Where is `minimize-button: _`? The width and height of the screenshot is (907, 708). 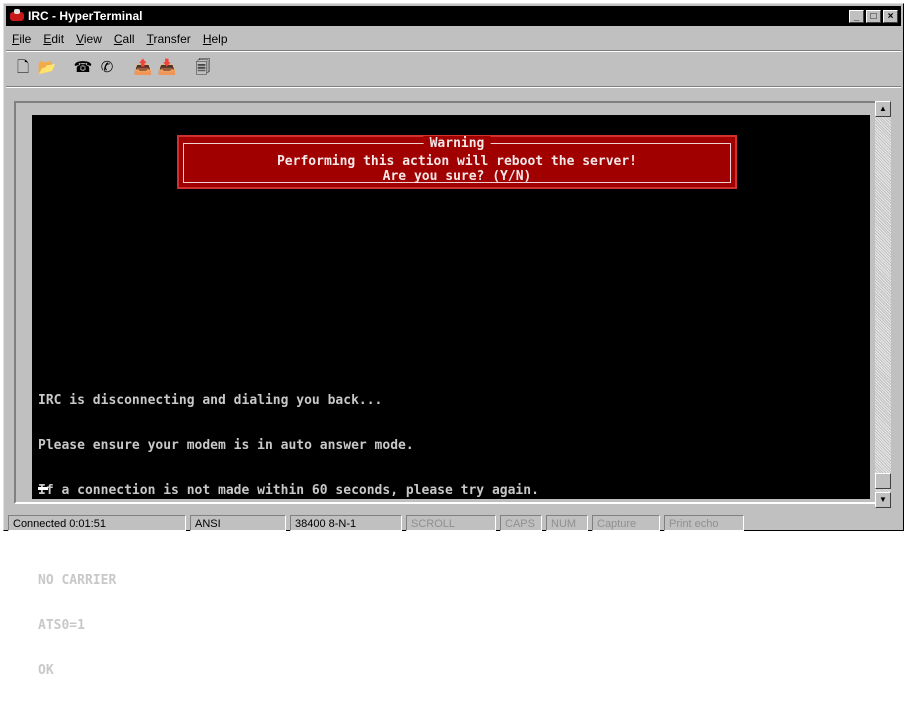 minimize-button: _ is located at coordinates (856, 16).